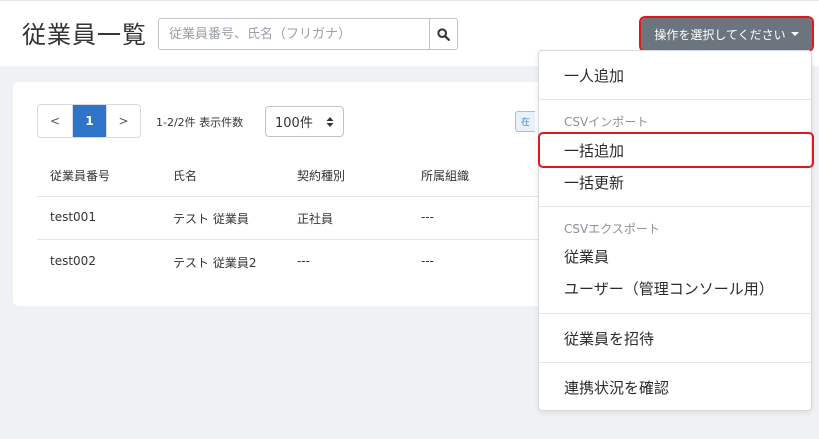 This screenshot has width=819, height=439. Describe the element at coordinates (185, 175) in the screenshot. I see `column-header-name: 氏名` at that location.